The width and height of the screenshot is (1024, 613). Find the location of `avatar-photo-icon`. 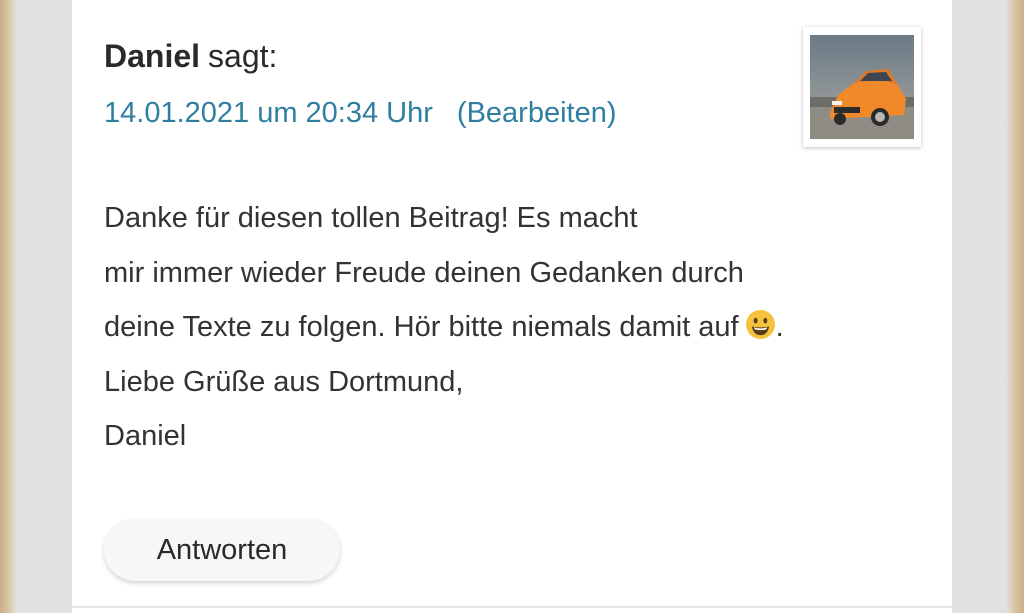

avatar-photo-icon is located at coordinates (862, 87).